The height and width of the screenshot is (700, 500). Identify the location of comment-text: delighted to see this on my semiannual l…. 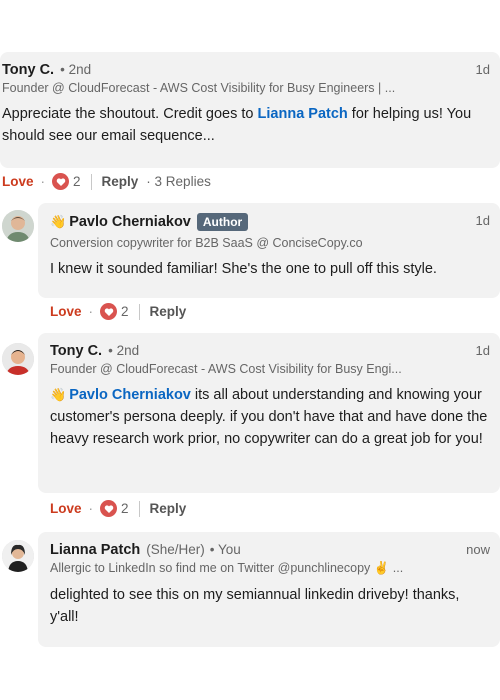
(255, 606).